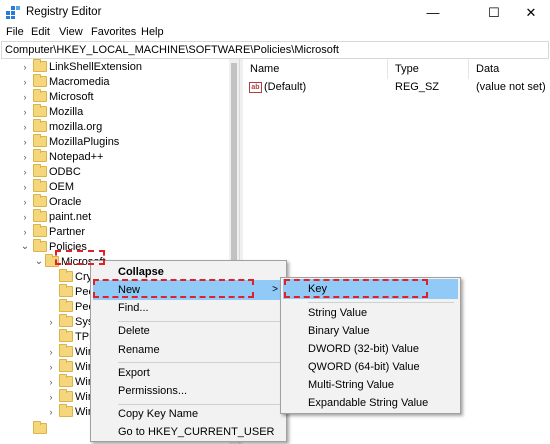  Describe the element at coordinates (13, 12) in the screenshot. I see `registry-editor-icon` at that location.